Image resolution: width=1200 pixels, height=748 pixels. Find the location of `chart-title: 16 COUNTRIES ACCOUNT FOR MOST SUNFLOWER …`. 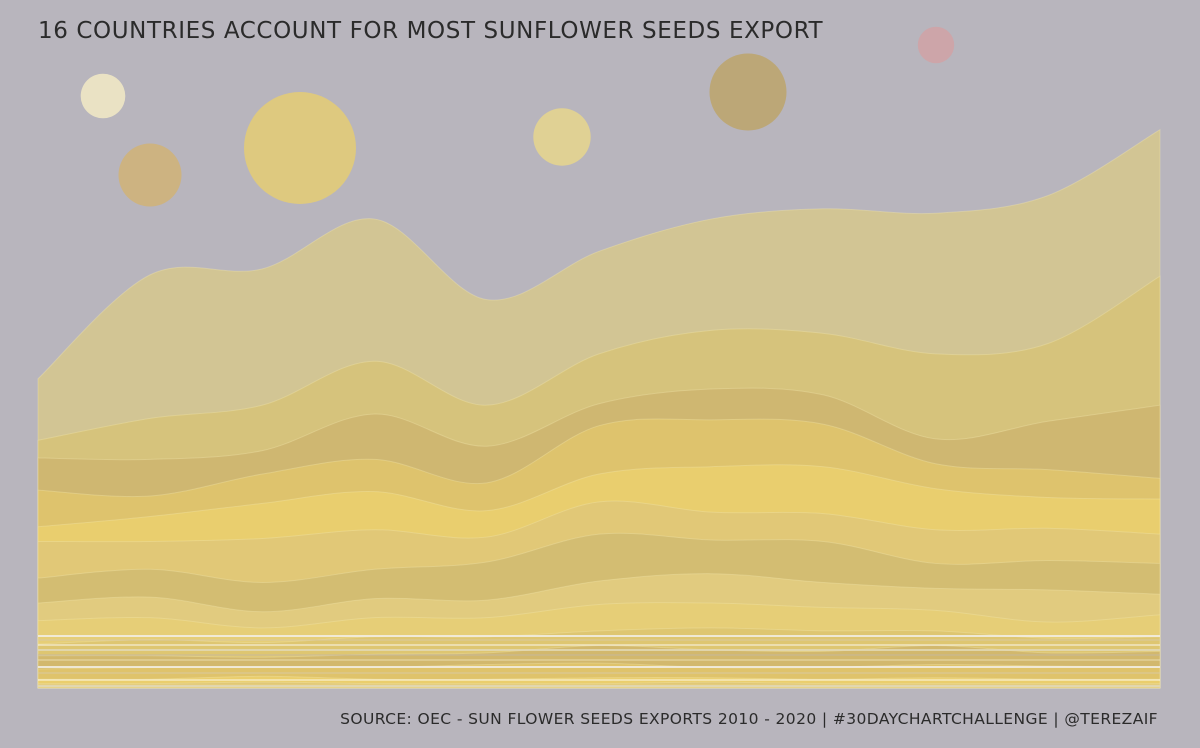

chart-title: 16 COUNTRIES ACCOUNT FOR MOST SUNFLOWER … is located at coordinates (431, 31).